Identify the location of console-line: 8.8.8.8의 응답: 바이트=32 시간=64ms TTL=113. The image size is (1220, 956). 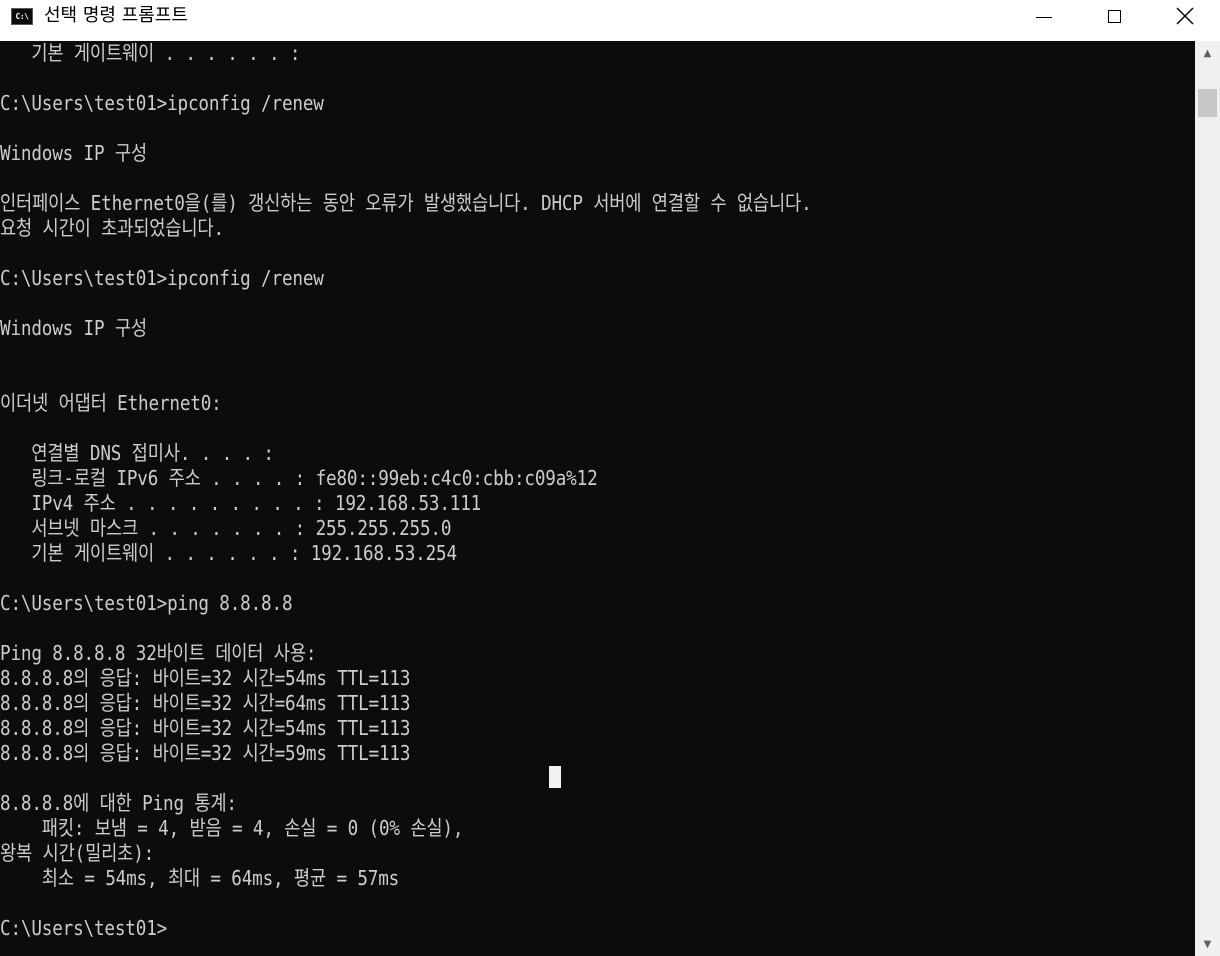
(205, 703).